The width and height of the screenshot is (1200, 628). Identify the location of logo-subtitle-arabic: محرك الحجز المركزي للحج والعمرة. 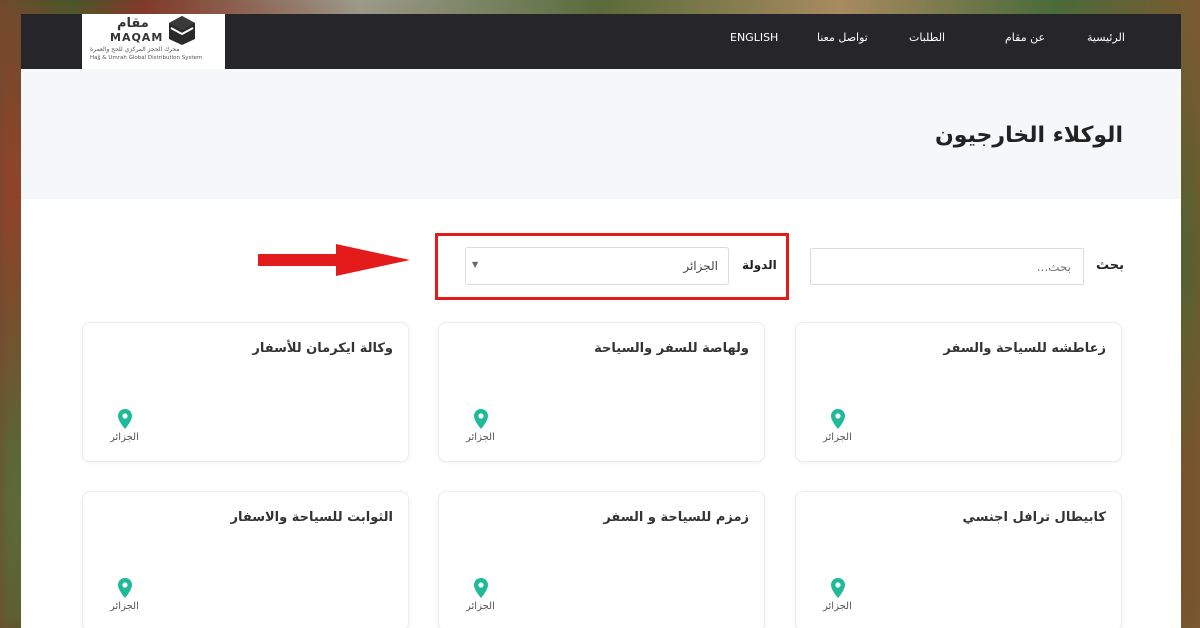
(135, 49).